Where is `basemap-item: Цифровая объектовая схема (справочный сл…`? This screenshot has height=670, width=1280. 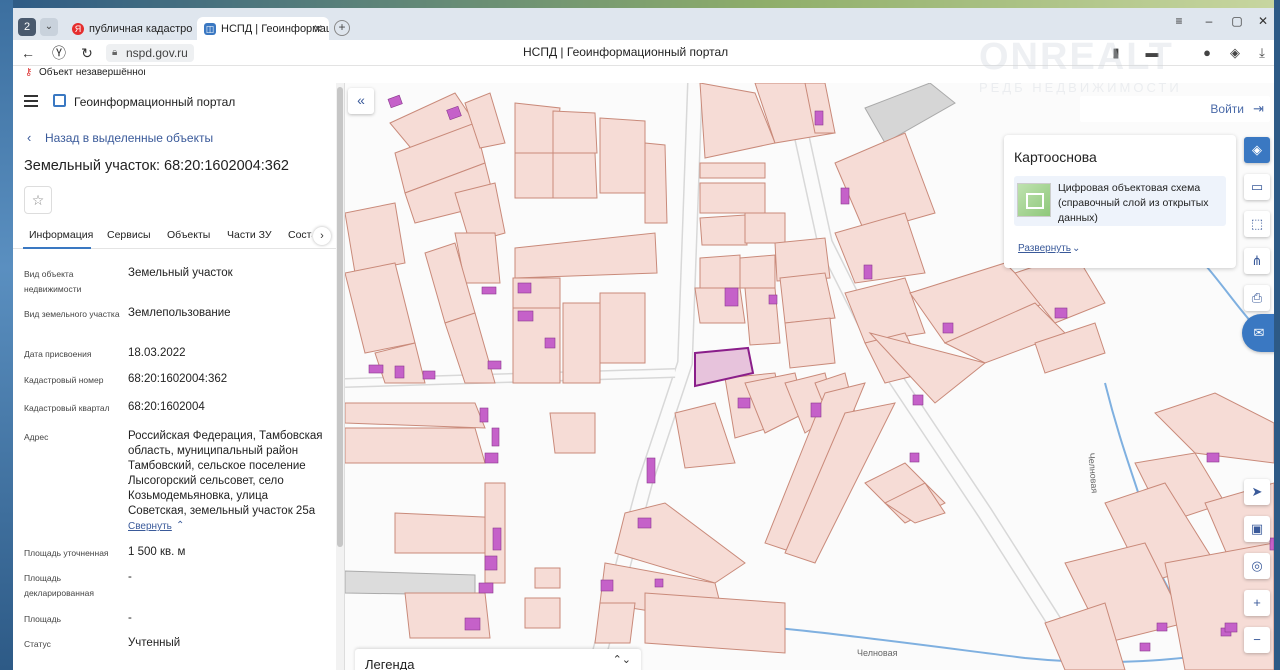 basemap-item: Цифровая объектовая схема (справочный сл… is located at coordinates (1120, 201).